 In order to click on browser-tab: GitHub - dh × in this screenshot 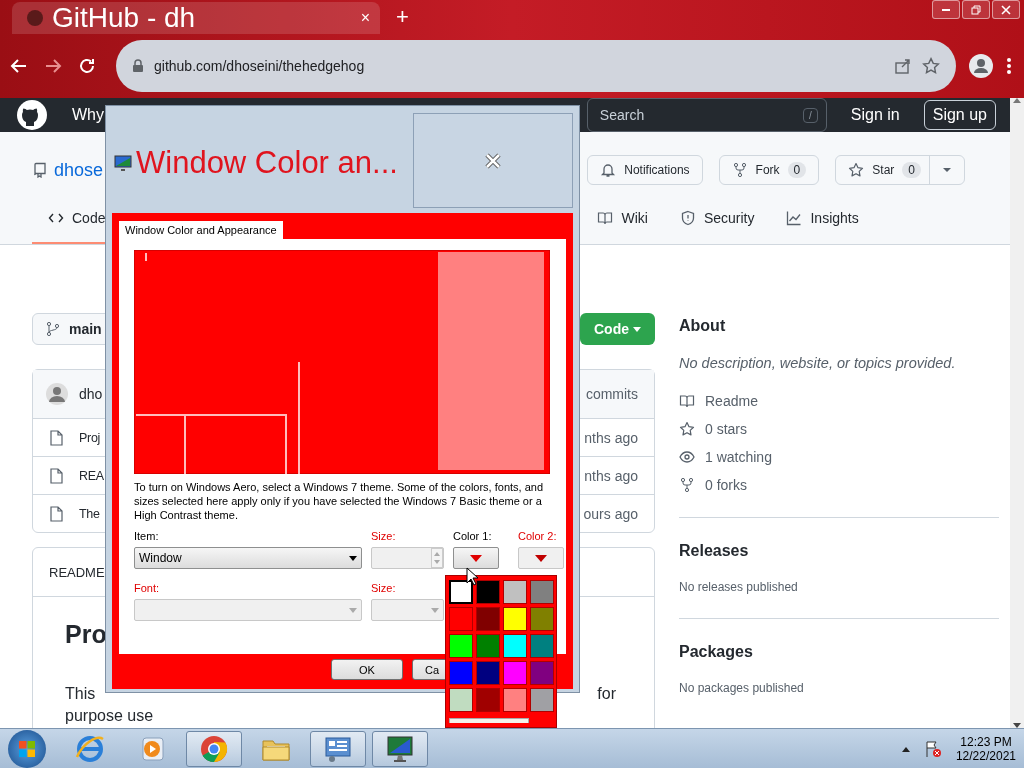, I will do `click(196, 18)`.